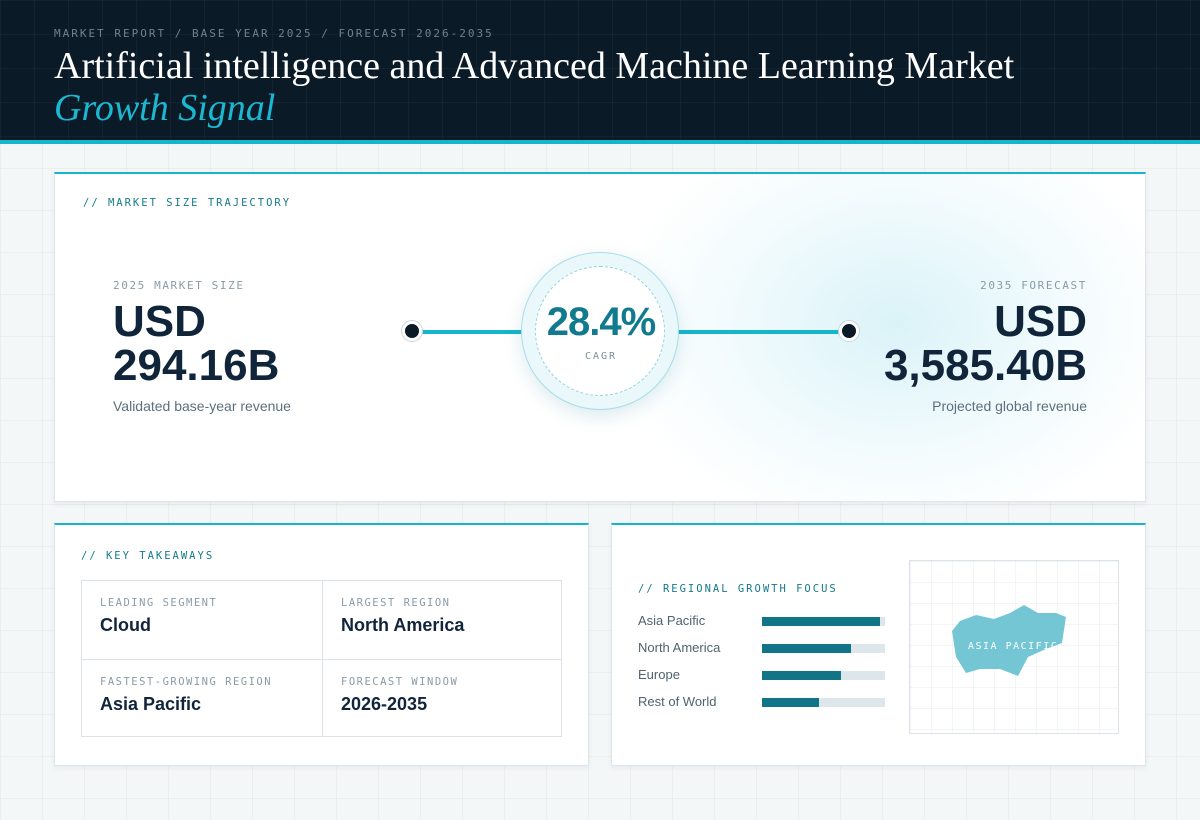  I want to click on cagr-badge-inner: 28.4% CAGR, so click(600, 331).